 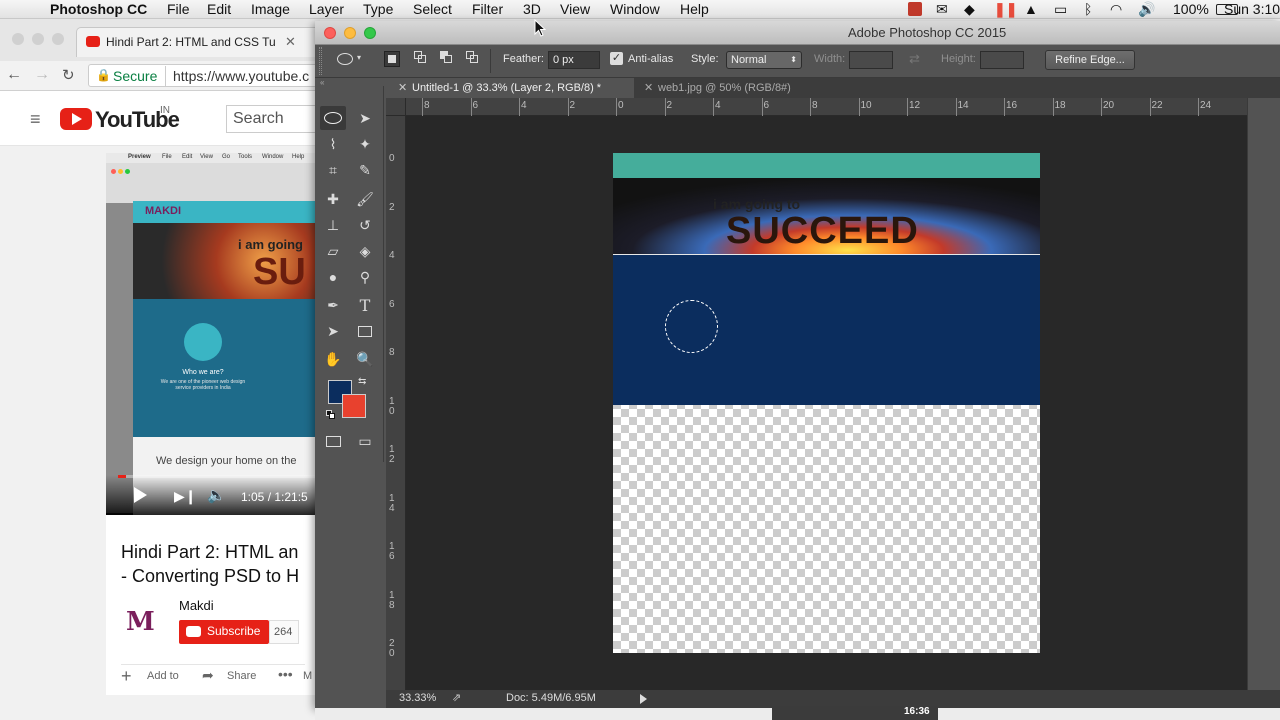 What do you see at coordinates (616, 58) in the screenshot?
I see `antialias-checkbox: ✓` at bounding box center [616, 58].